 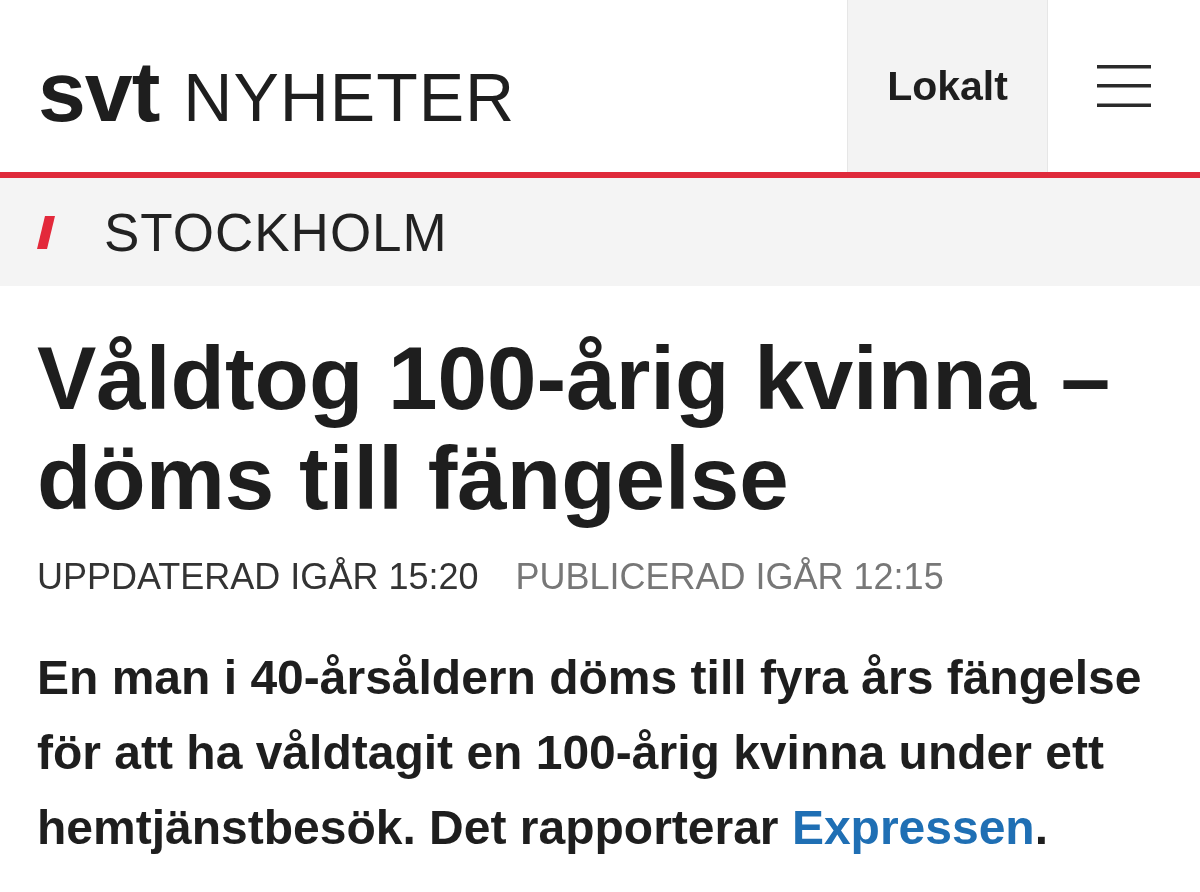 I want to click on source-link: Expressen, so click(x=913, y=827).